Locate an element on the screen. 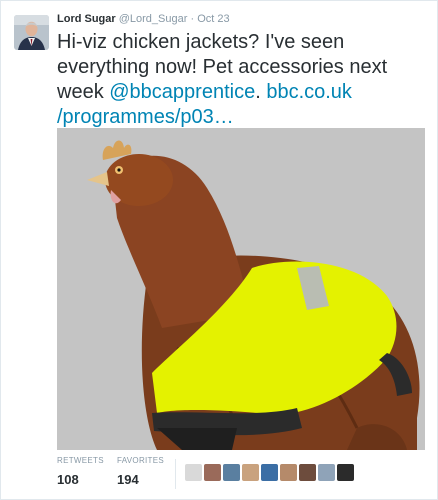 The image size is (438, 500). favoriter-avatars is located at coordinates (270, 472).